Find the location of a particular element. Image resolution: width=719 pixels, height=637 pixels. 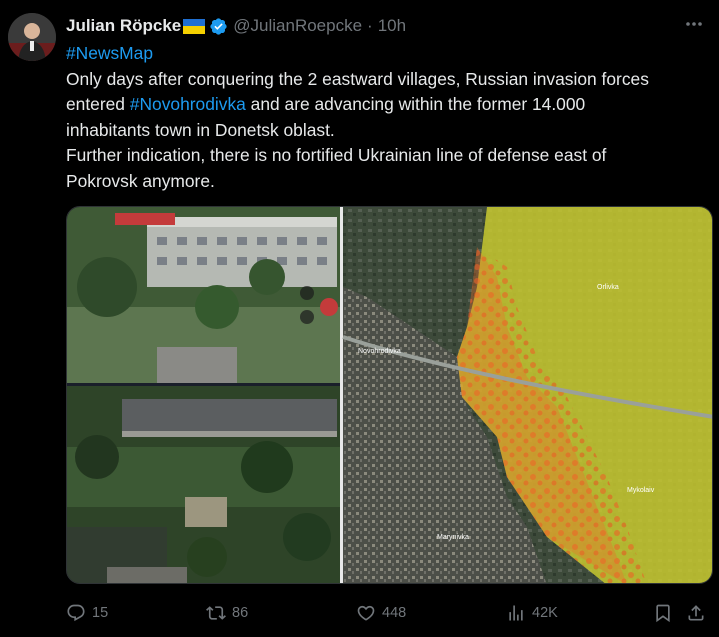

bookmark-icon is located at coordinates (663, 613).